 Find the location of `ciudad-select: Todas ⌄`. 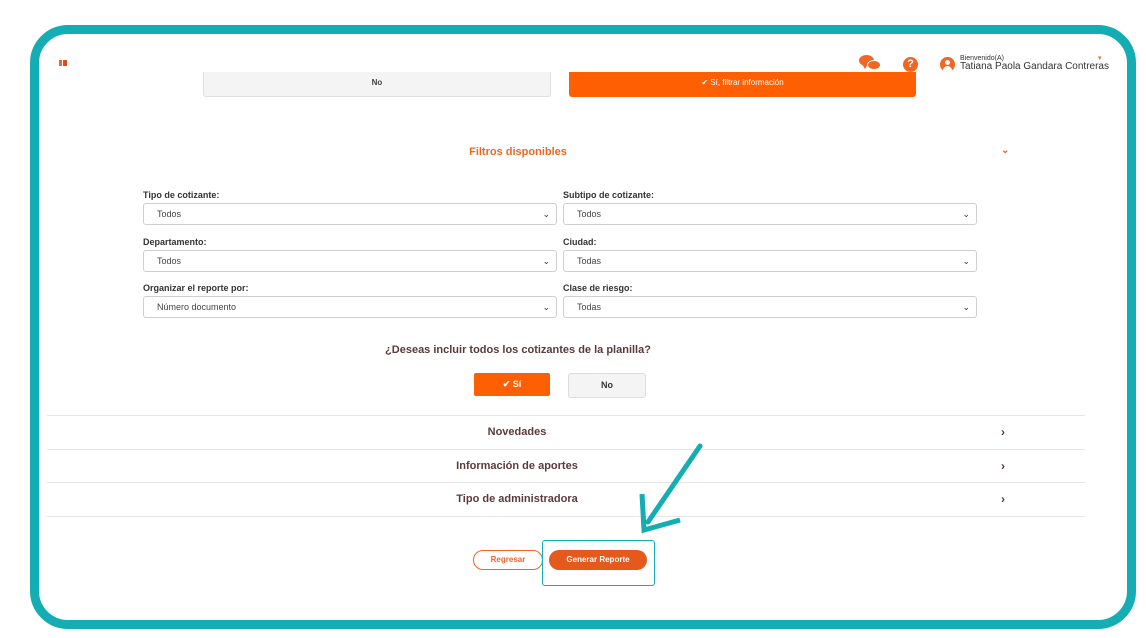

ciudad-select: Todas ⌄ is located at coordinates (770, 261).